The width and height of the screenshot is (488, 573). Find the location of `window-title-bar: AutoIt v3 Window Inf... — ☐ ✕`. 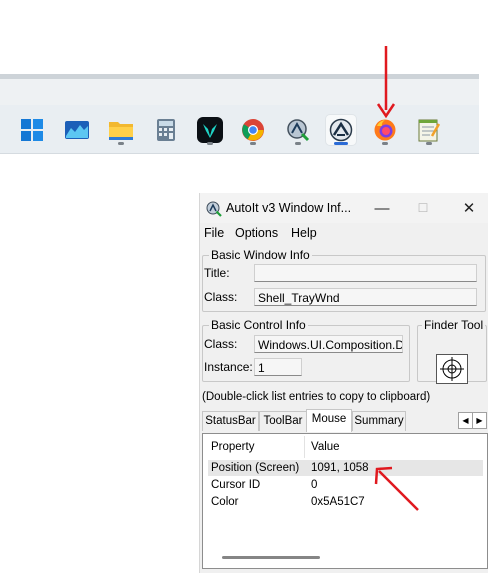

window-title-bar: AutoIt v3 Window Inf... — ☐ ✕ is located at coordinates (344, 208).